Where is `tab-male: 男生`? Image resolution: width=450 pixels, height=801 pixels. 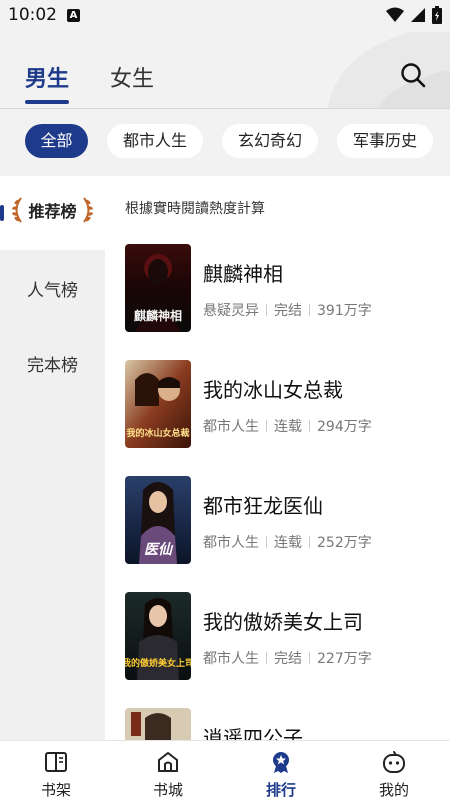 tab-male: 男生 is located at coordinates (47, 82).